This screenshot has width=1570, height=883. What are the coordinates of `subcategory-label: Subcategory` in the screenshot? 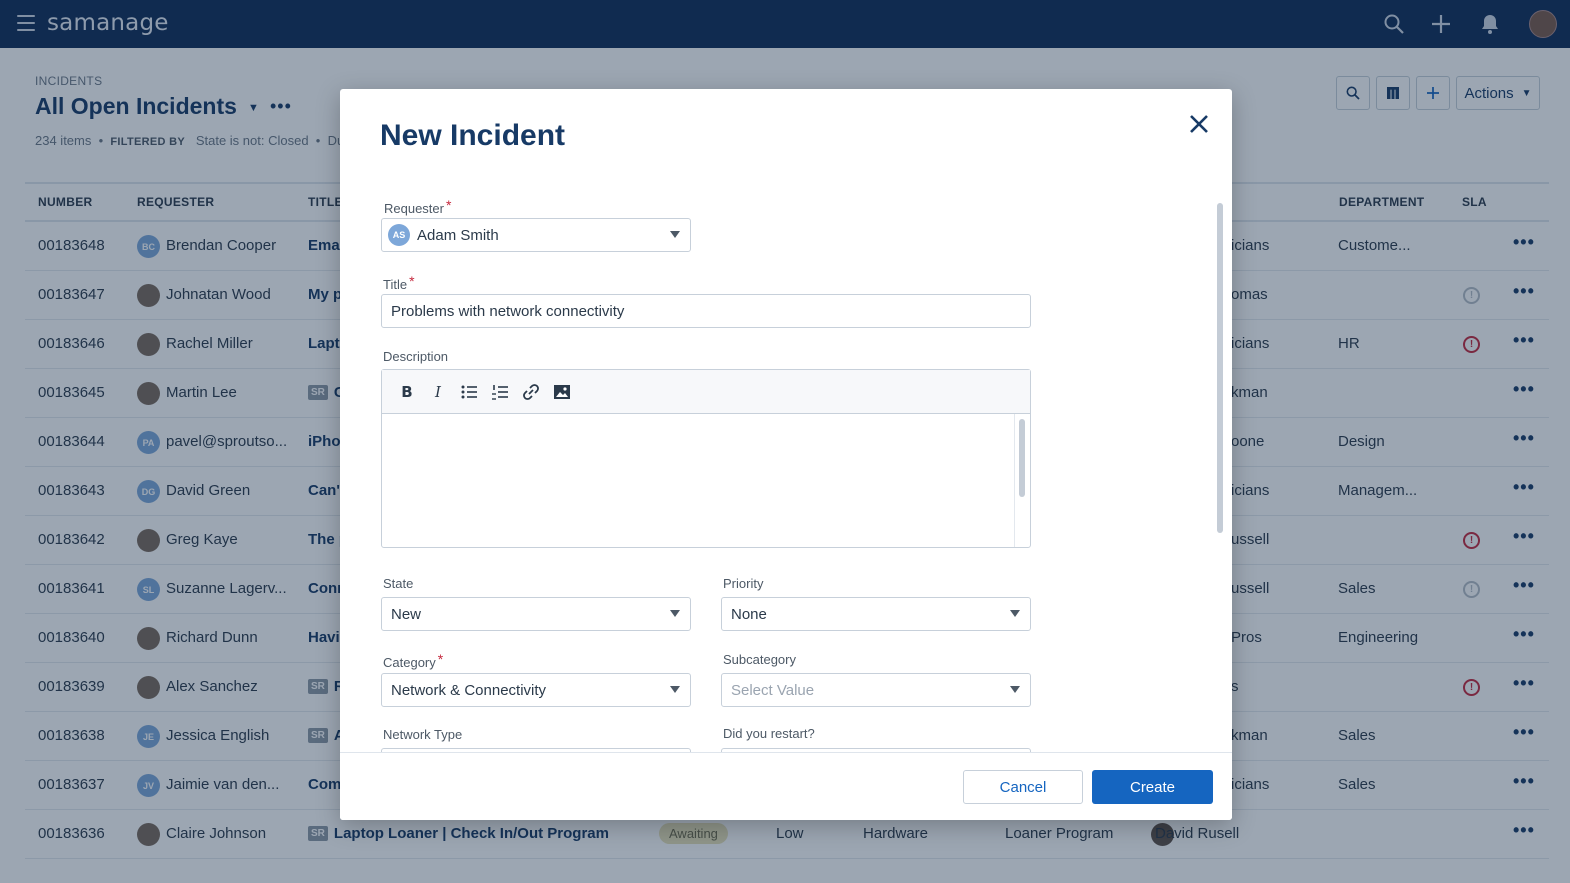 It's located at (759, 659).